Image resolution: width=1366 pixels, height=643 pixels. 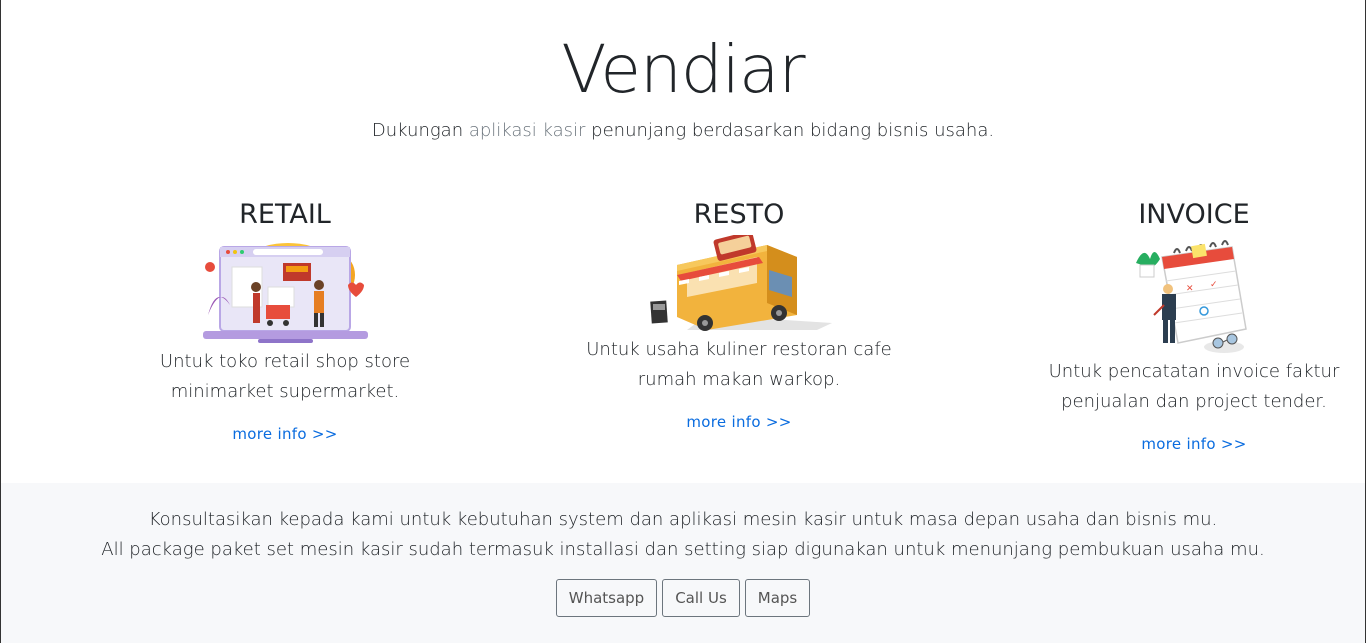 I want to click on feature-title: INVOICE, so click(x=1194, y=214).